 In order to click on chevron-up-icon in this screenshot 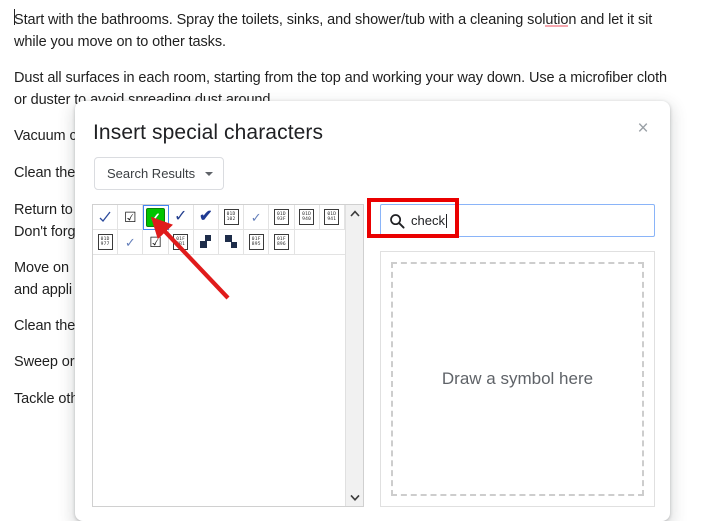, I will do `click(355, 213)`.